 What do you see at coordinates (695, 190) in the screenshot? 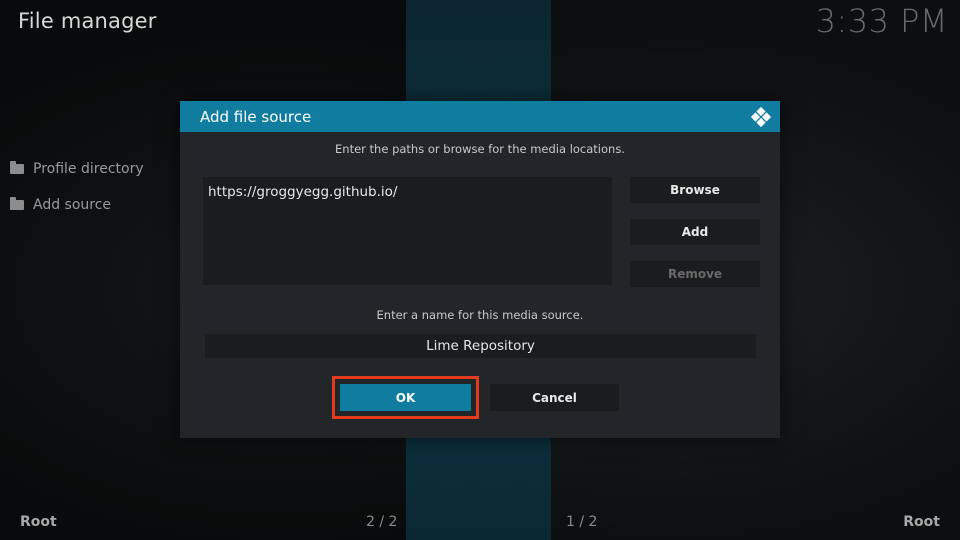
I see `browse-button: Browse` at bounding box center [695, 190].